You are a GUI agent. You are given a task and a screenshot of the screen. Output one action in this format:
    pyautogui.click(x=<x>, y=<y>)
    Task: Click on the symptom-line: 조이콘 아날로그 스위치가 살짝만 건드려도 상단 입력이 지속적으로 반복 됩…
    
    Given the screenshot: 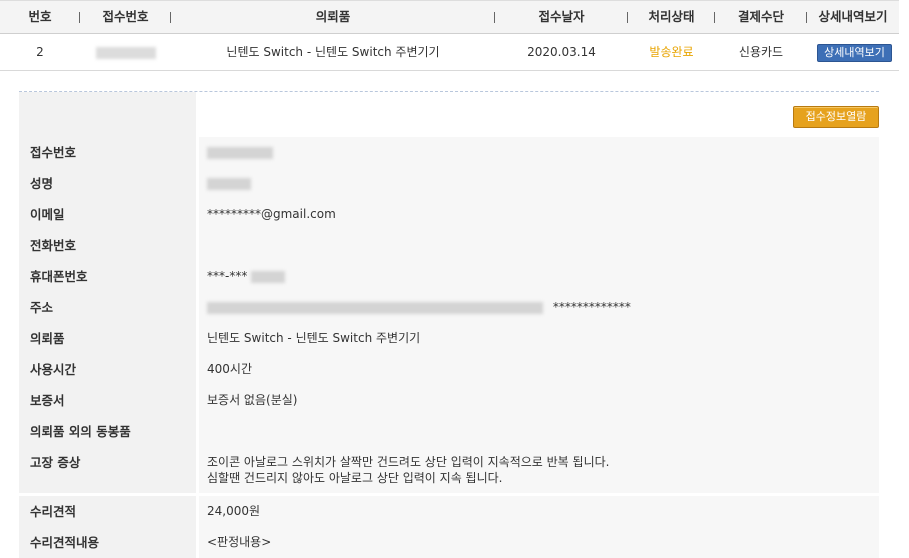 What is the action you would take?
    pyautogui.click(x=408, y=462)
    